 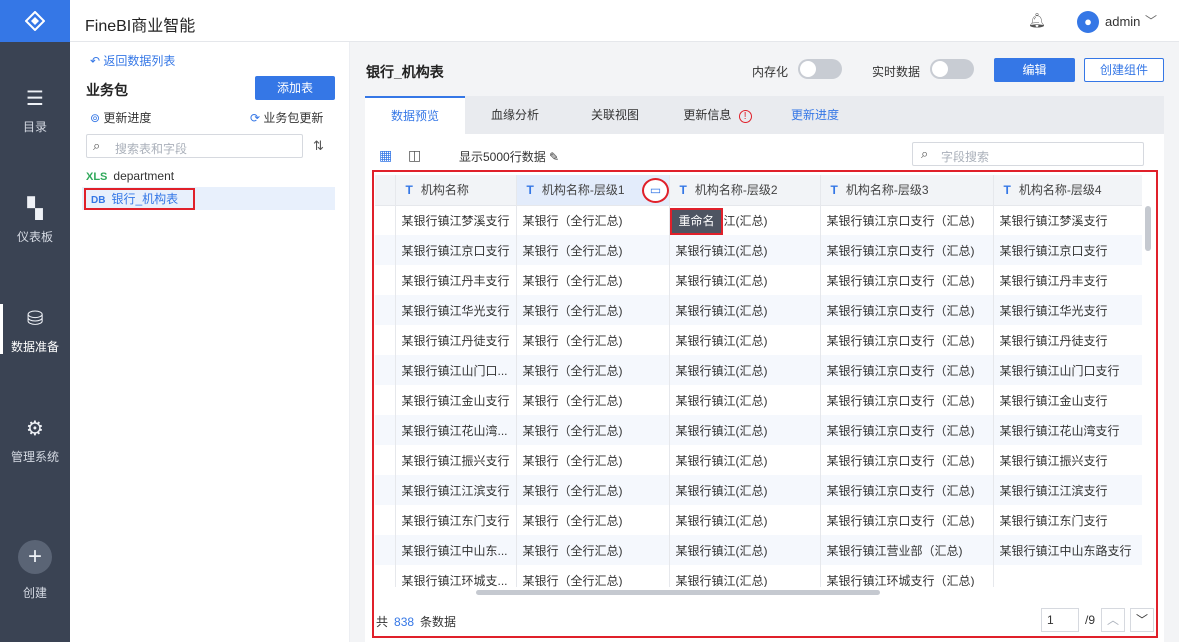 I want to click on rows-limit: 显示5000行数据 ✎, so click(x=509, y=156).